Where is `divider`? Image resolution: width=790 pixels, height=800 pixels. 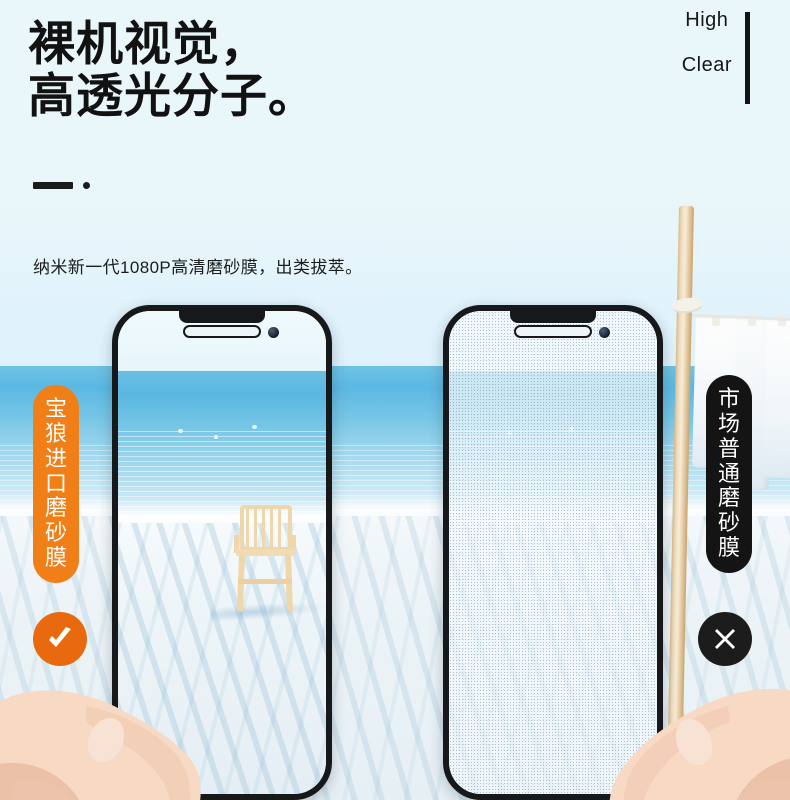 divider is located at coordinates (61, 185).